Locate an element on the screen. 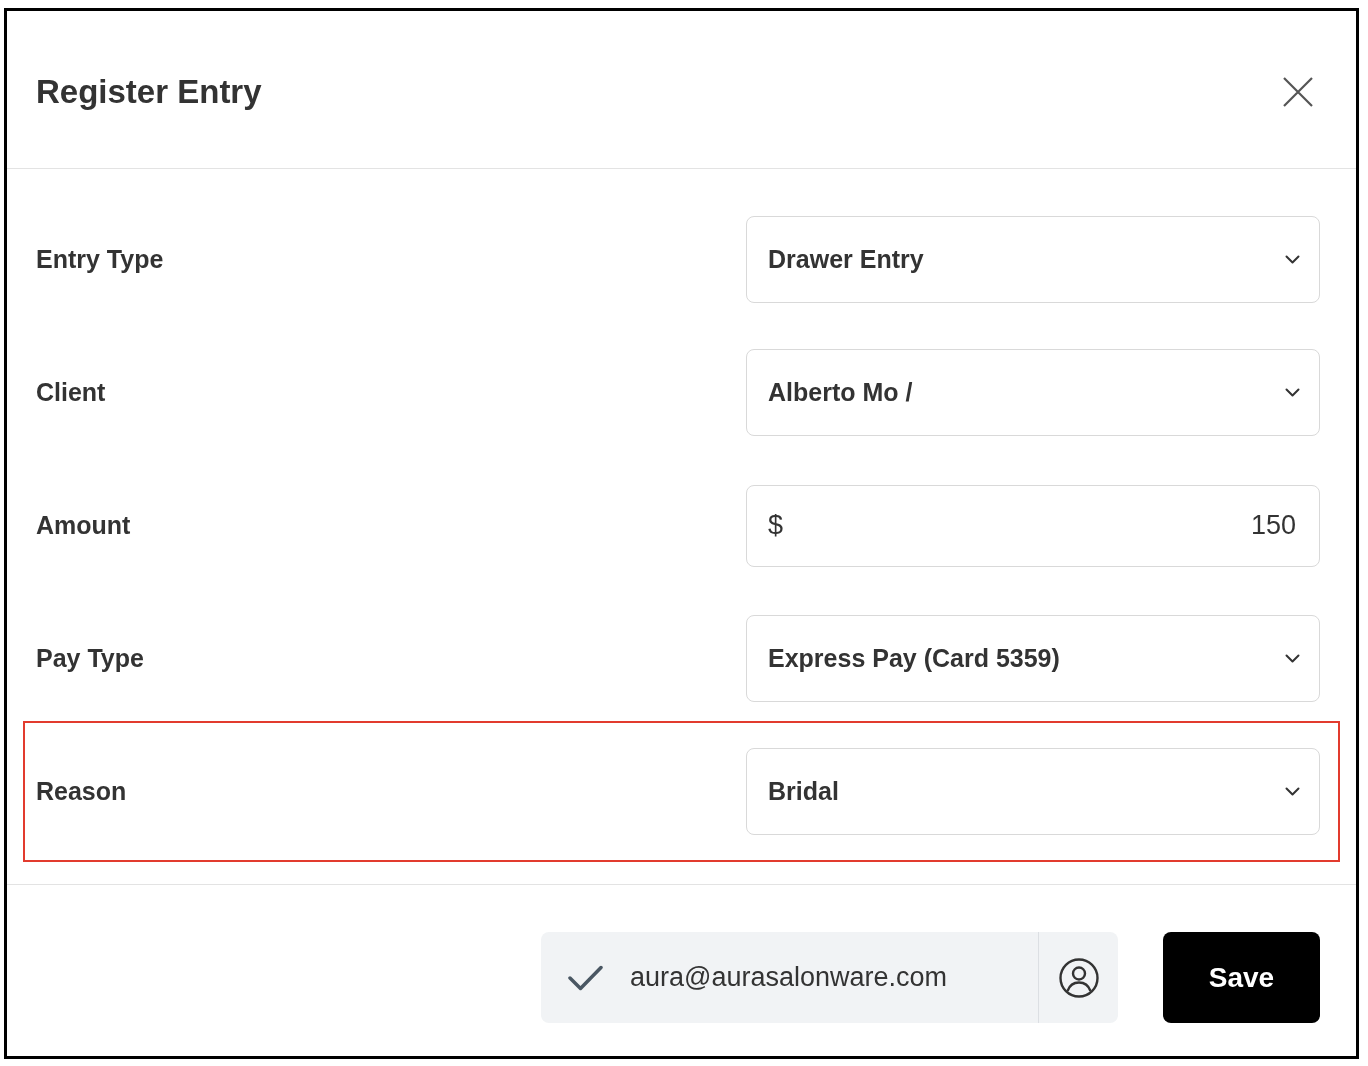 Image resolution: width=1368 pixels, height=1066 pixels. close-button is located at coordinates (1298, 91).